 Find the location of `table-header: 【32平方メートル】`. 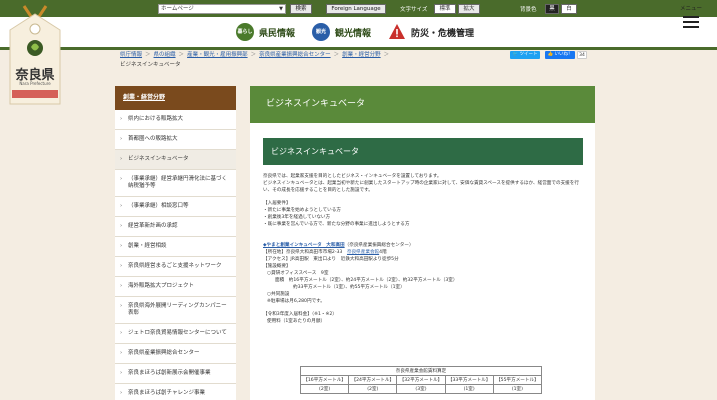

table-header: 【32平方メートル】 is located at coordinates (421, 380).